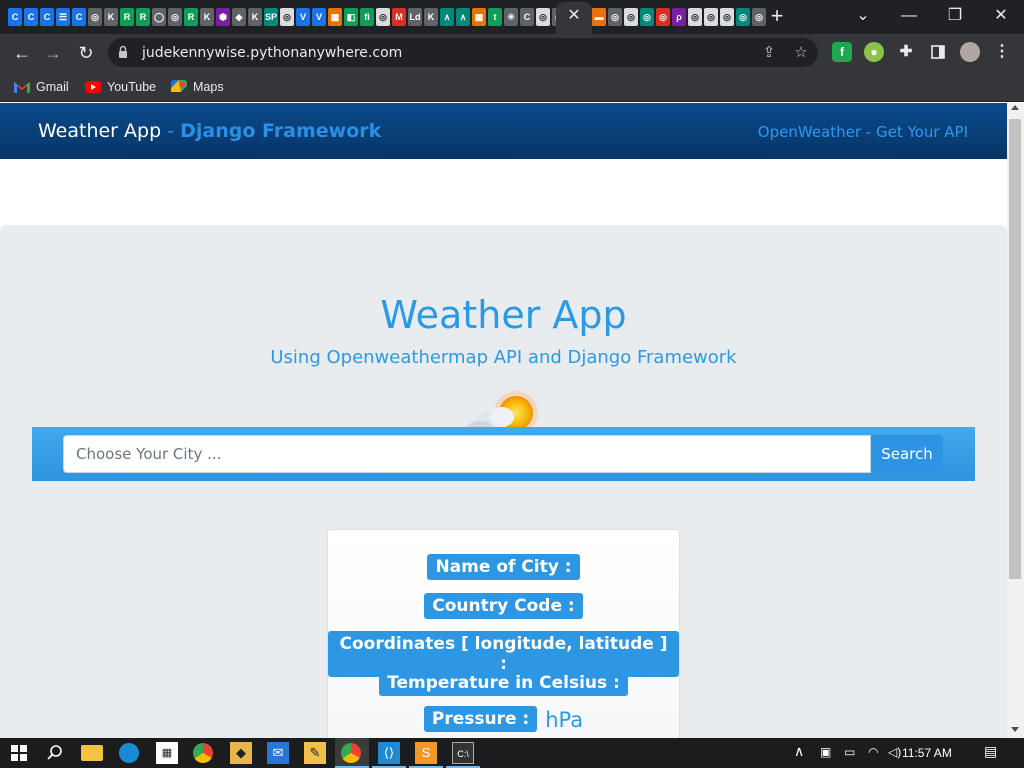 The image size is (1024, 768). What do you see at coordinates (495, 17) in the screenshot?
I see `tab-favicon-icon: t` at bounding box center [495, 17].